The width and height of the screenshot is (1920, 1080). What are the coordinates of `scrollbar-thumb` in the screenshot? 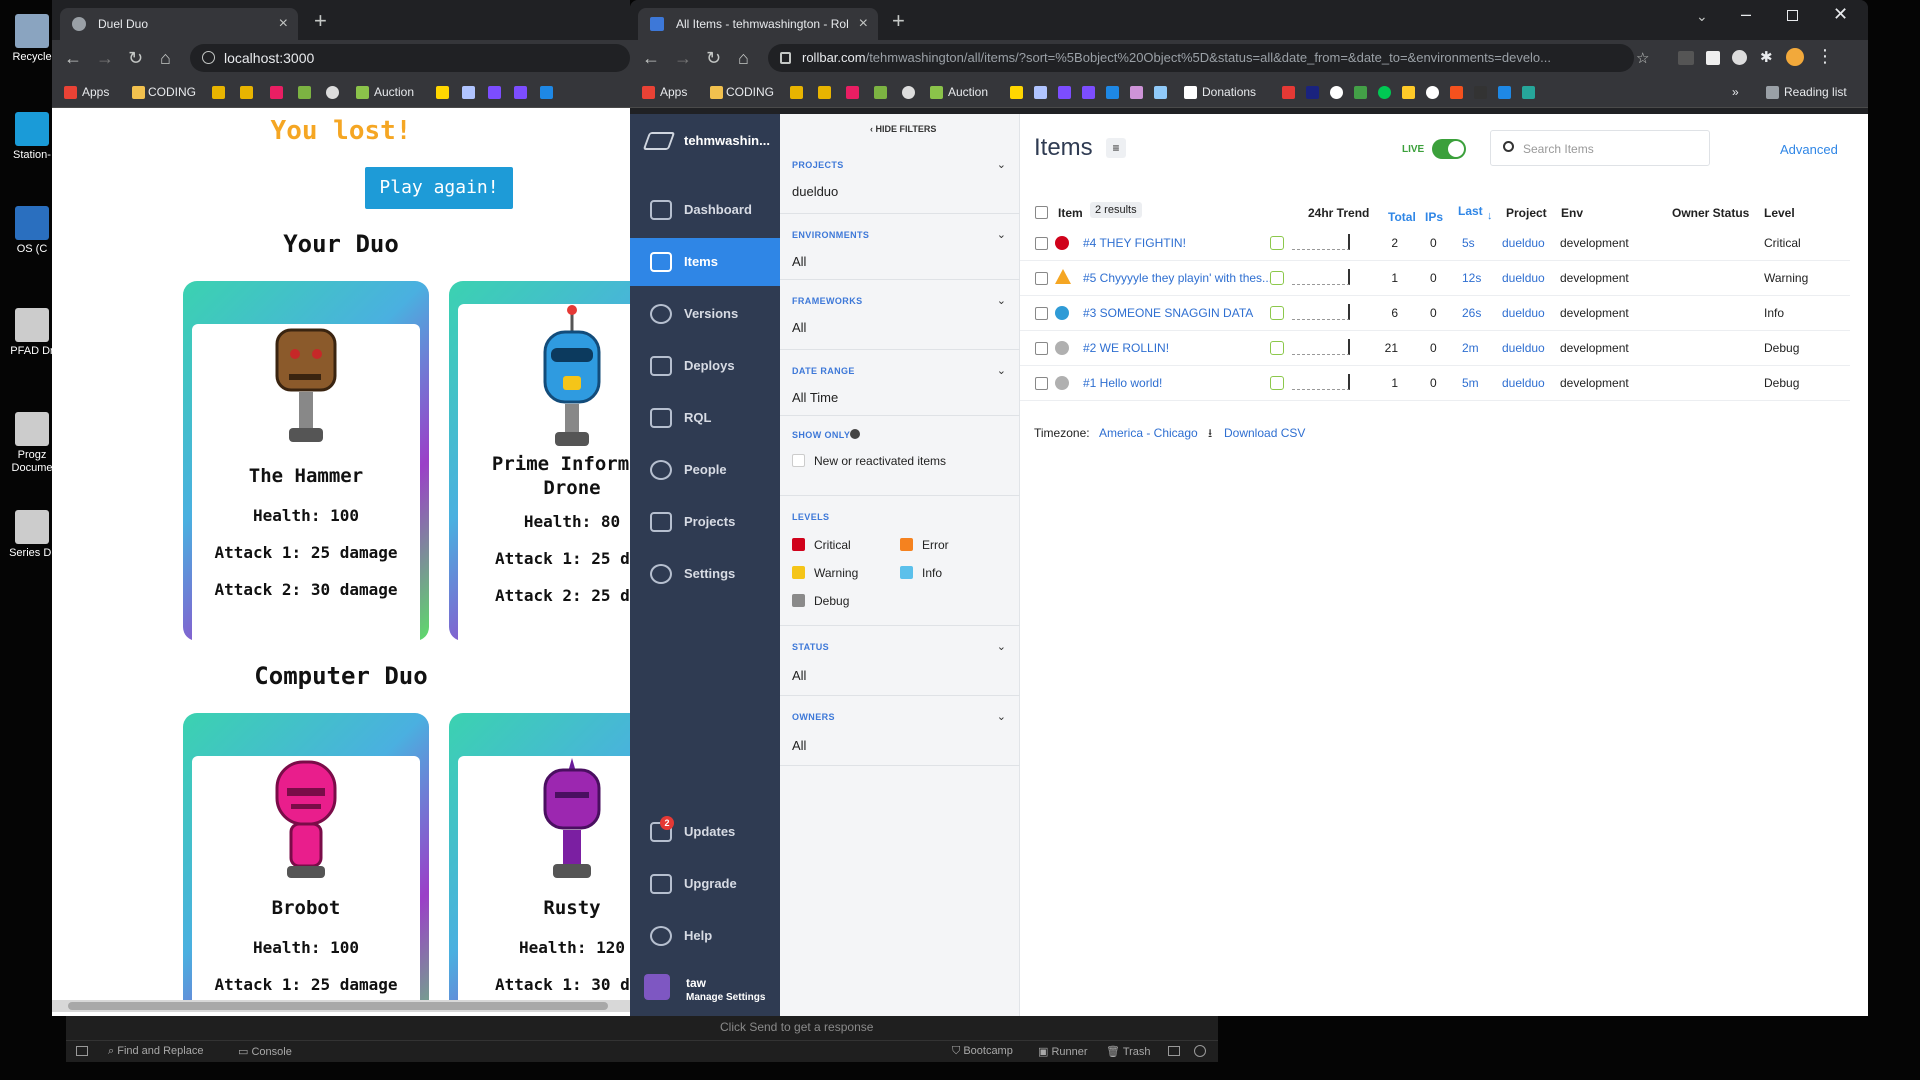 It's located at (338, 1006).